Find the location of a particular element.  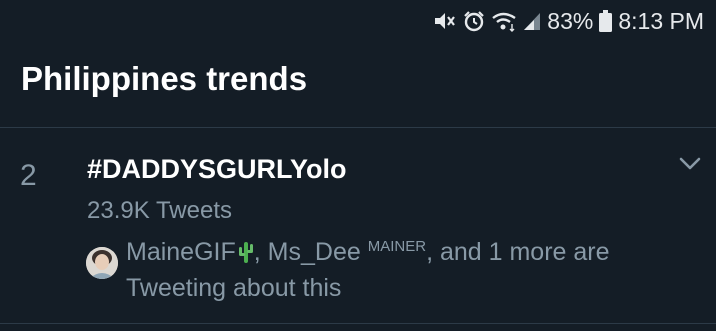

avatar is located at coordinates (102, 263).